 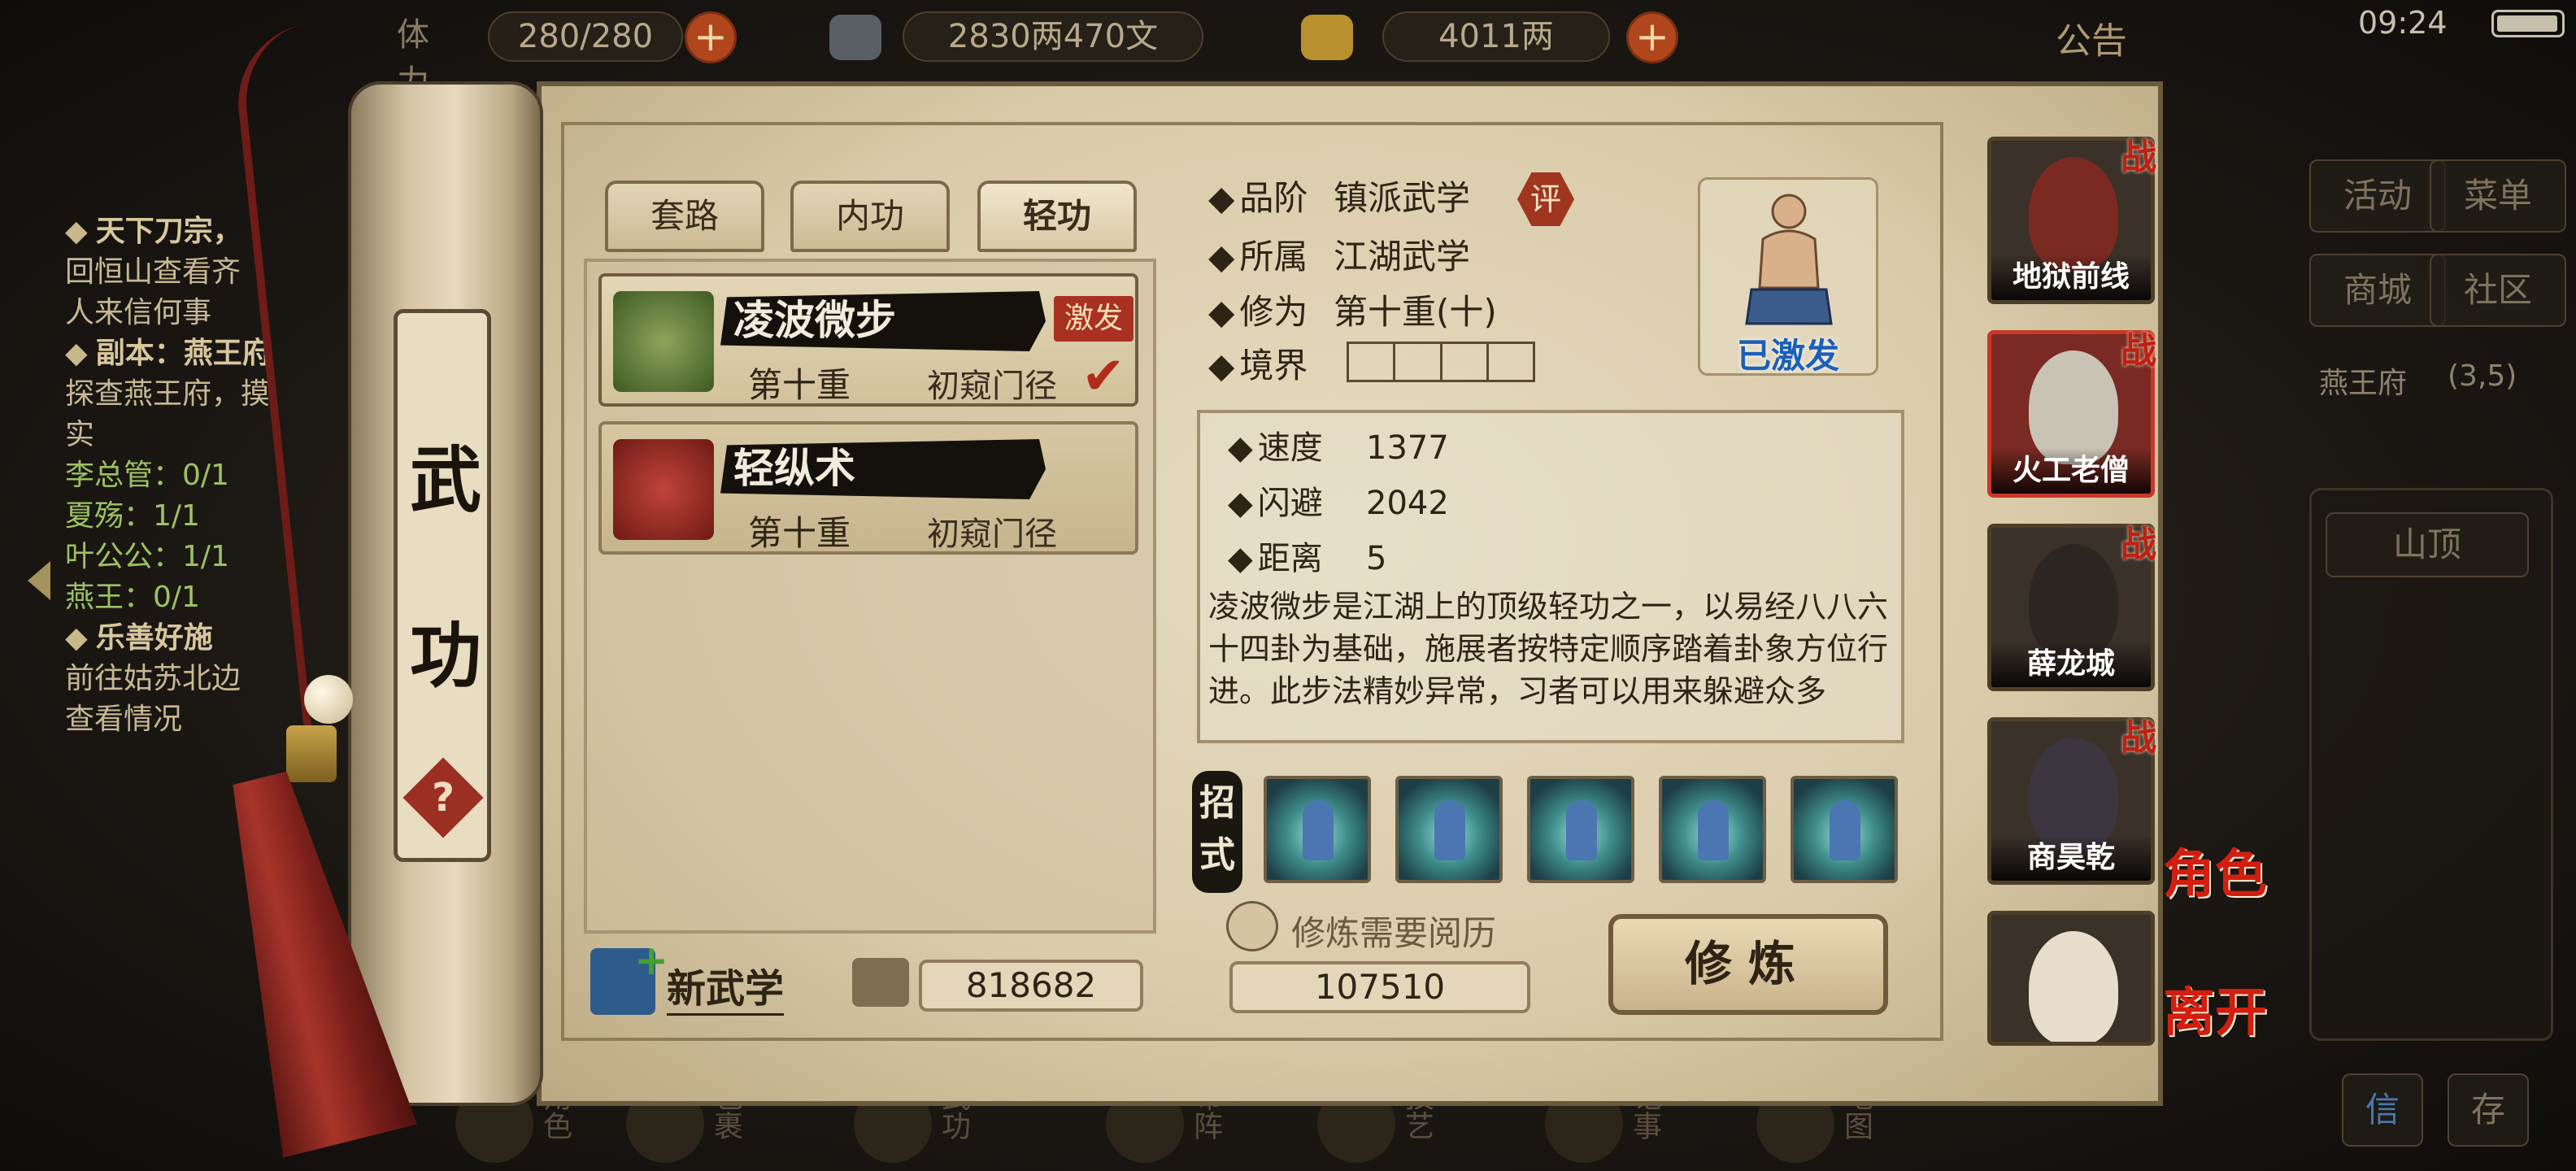 I want to click on character-portrait, so click(x=2071, y=978).